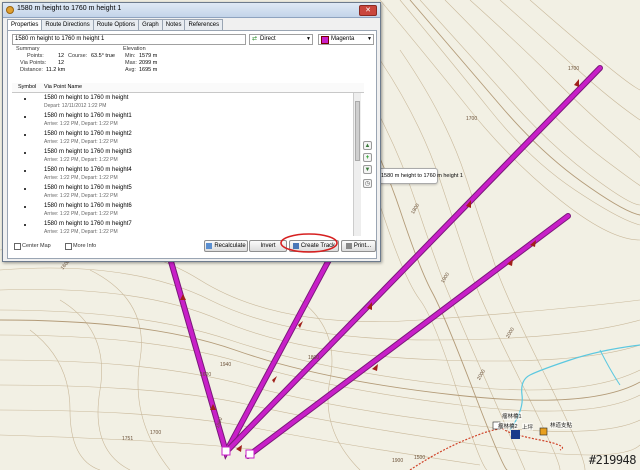 This screenshot has width=640, height=470. What do you see at coordinates (226, 365) in the screenshot?
I see `contour-label: 1940` at bounding box center [226, 365].